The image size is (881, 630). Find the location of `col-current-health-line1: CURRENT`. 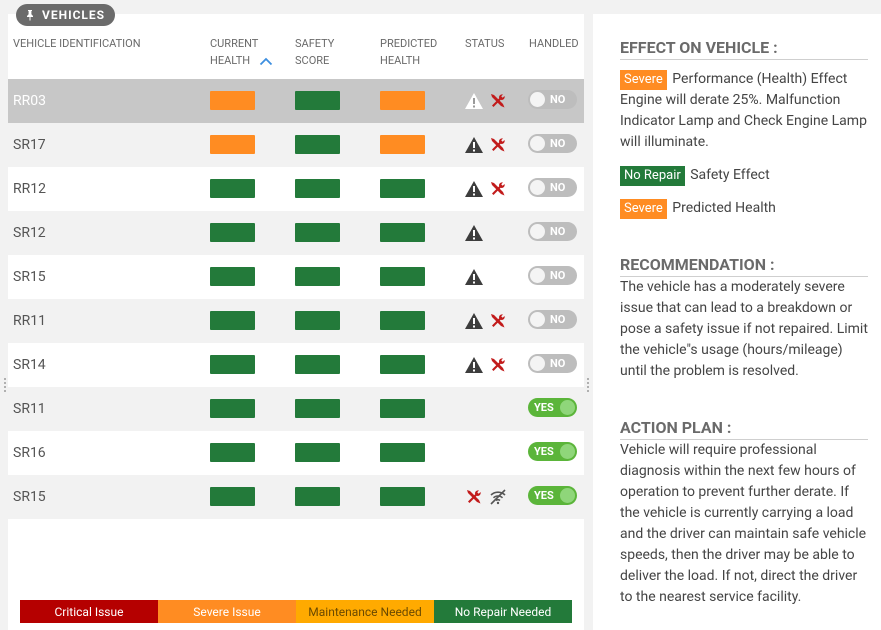

col-current-health-line1: CURRENT is located at coordinates (234, 43).